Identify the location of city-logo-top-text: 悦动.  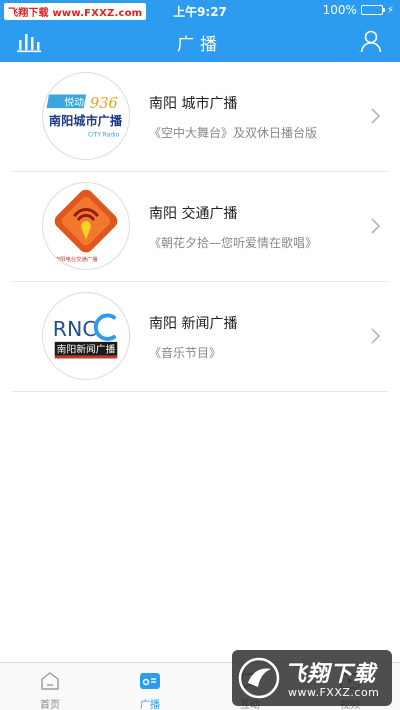
(75, 101).